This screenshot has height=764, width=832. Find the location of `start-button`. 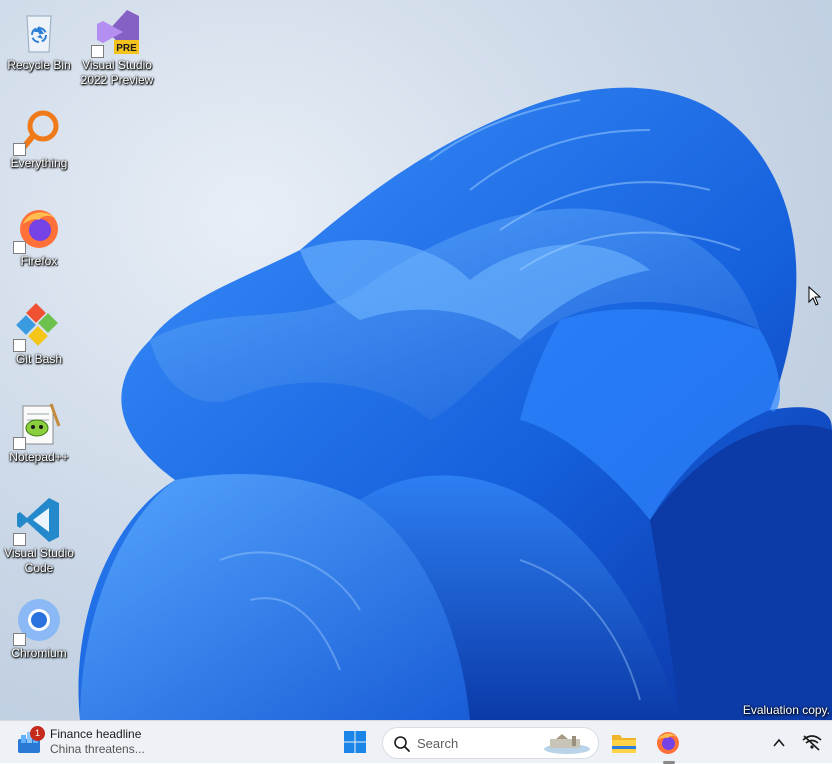

start-button is located at coordinates (355, 743).